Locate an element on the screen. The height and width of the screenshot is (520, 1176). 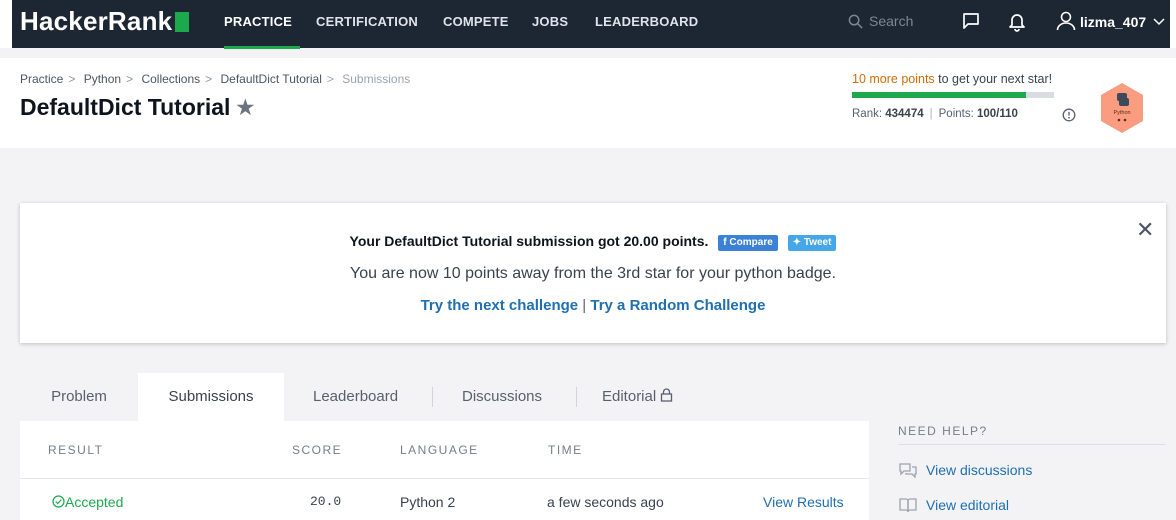
points-label: Points: is located at coordinates (956, 114).